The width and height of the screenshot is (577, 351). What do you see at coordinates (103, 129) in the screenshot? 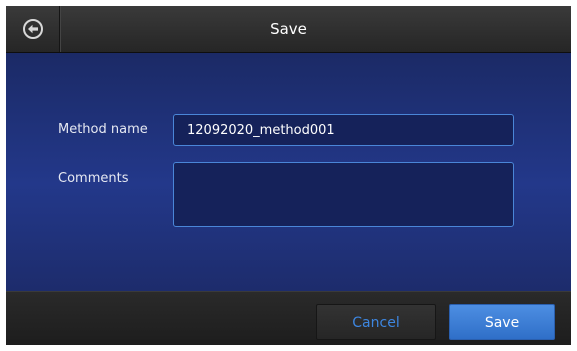
I see `method-name-label: Method name` at bounding box center [103, 129].